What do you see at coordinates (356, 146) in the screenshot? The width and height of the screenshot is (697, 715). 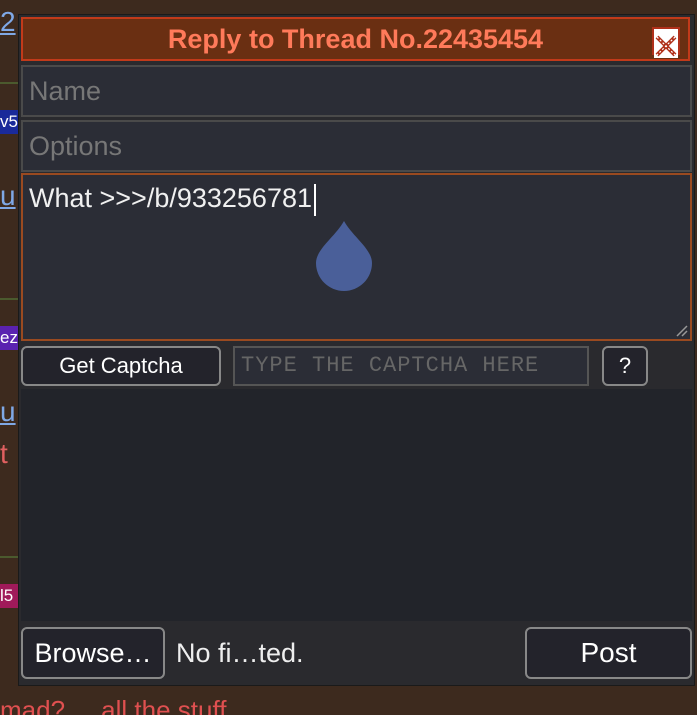 I see `options-input: Options` at bounding box center [356, 146].